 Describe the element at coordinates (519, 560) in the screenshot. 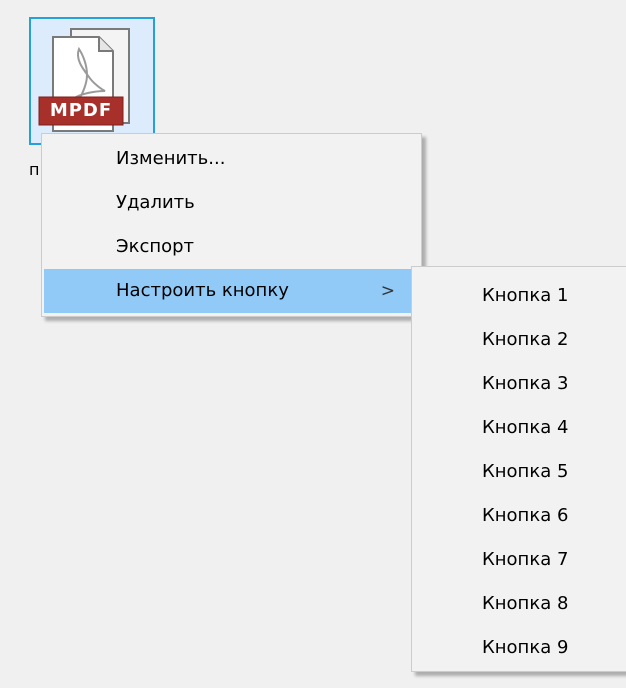

I see `submenu-item-button-7: Кнопка 7` at that location.